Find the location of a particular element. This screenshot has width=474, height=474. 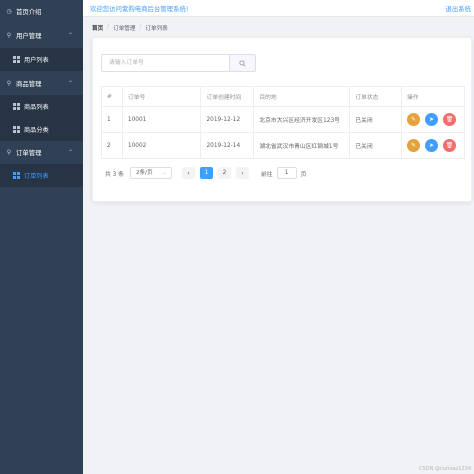

search-icon is located at coordinates (242, 63).